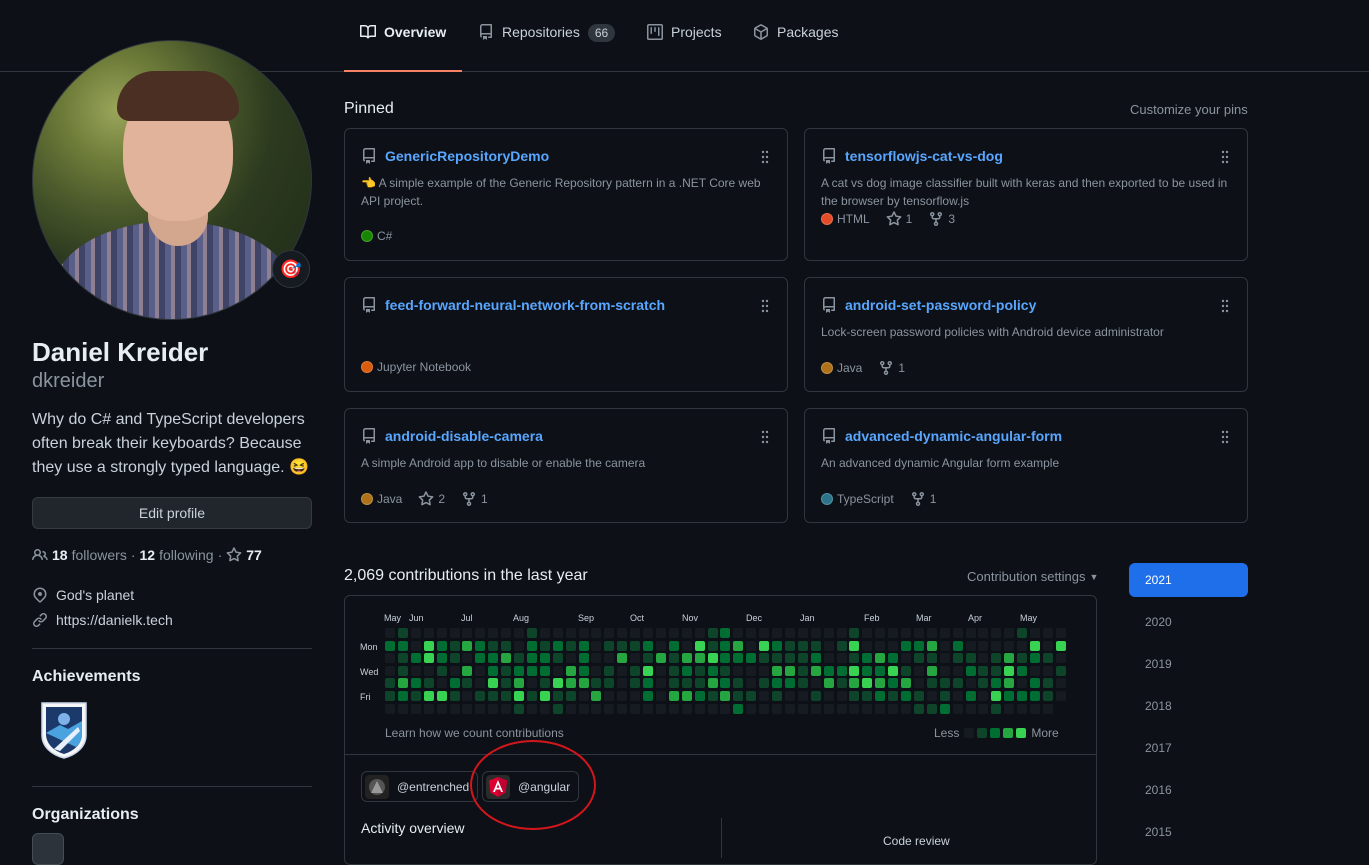 The width and height of the screenshot is (1369, 865). I want to click on repo-name-link: GenericRepositoryDemo, so click(467, 156).